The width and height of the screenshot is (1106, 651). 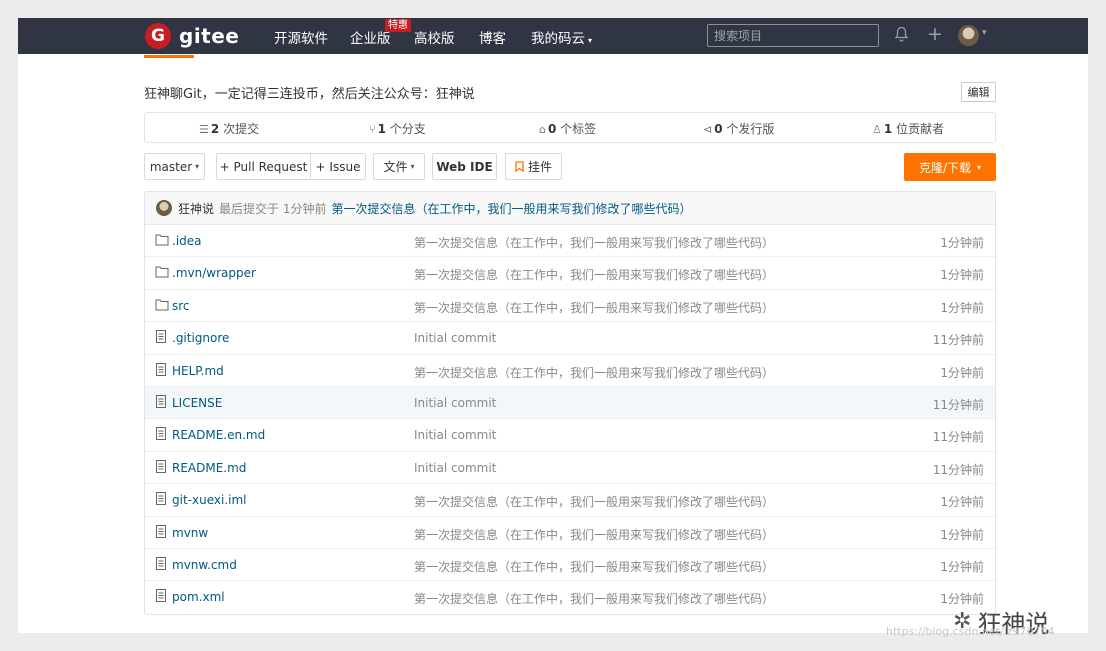 What do you see at coordinates (708, 129) in the screenshot?
I see `release-icon: ⊲` at bounding box center [708, 129].